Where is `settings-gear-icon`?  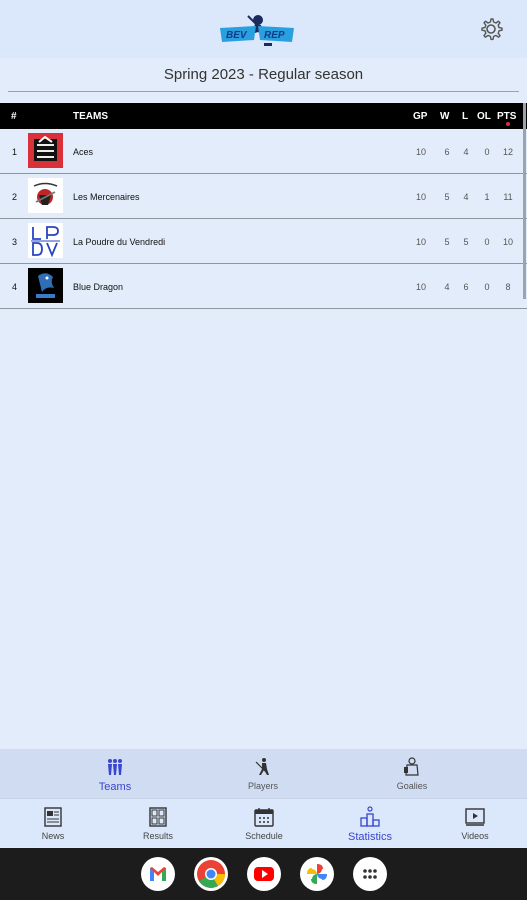
settings-gear-icon is located at coordinates (491, 29).